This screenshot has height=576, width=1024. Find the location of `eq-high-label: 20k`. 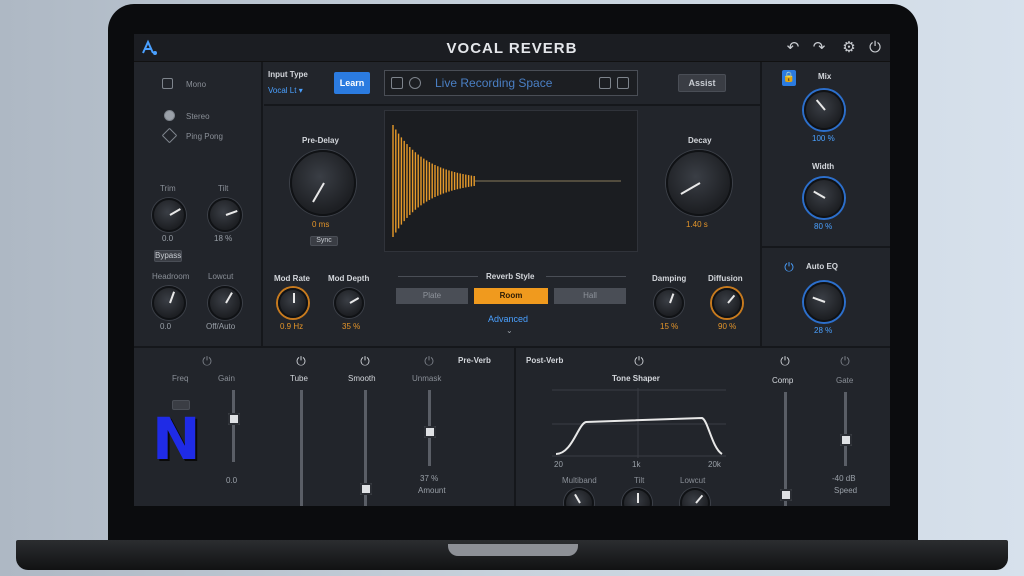

eq-high-label: 20k is located at coordinates (714, 464).